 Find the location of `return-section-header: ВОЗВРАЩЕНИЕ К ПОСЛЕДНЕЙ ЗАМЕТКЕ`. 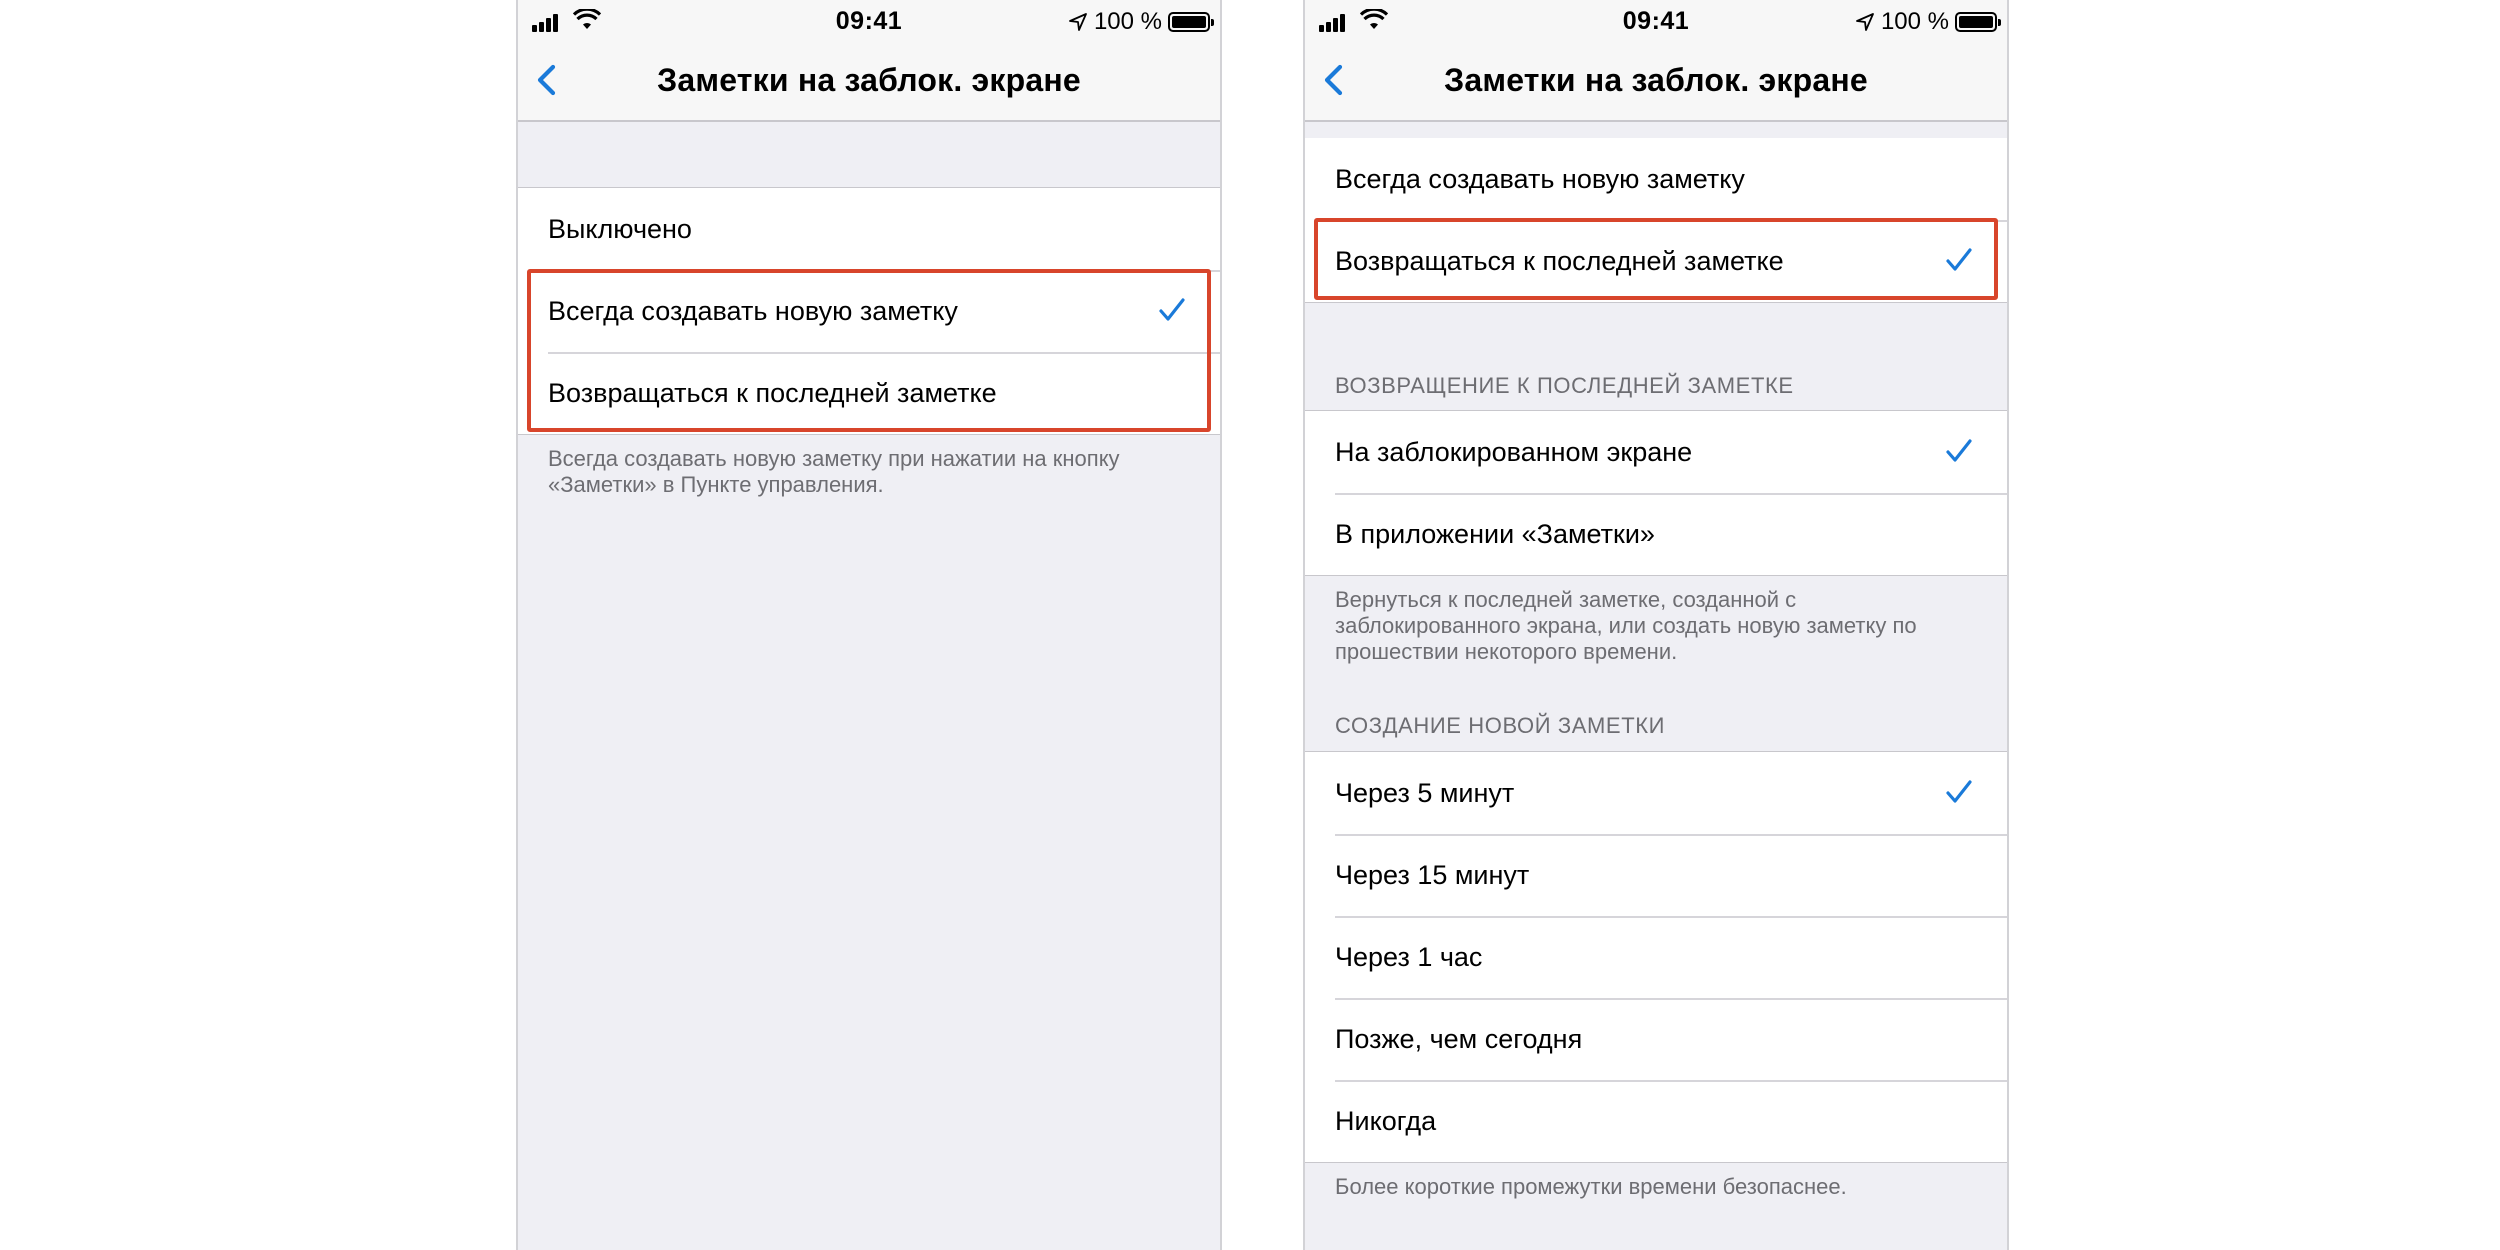

return-section-header: ВОЗВРАЩЕНИЕ К ПОСЛЕДНЕЙ ЗАМЕТКЕ is located at coordinates (1564, 385).